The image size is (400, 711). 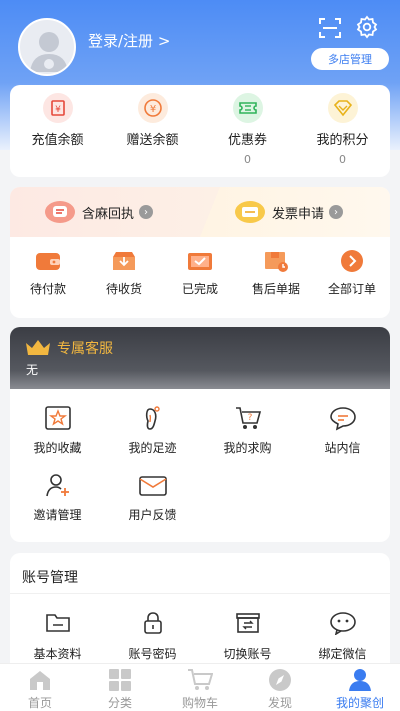 I want to click on account-item-password: 账号密码, so click(x=152, y=636).